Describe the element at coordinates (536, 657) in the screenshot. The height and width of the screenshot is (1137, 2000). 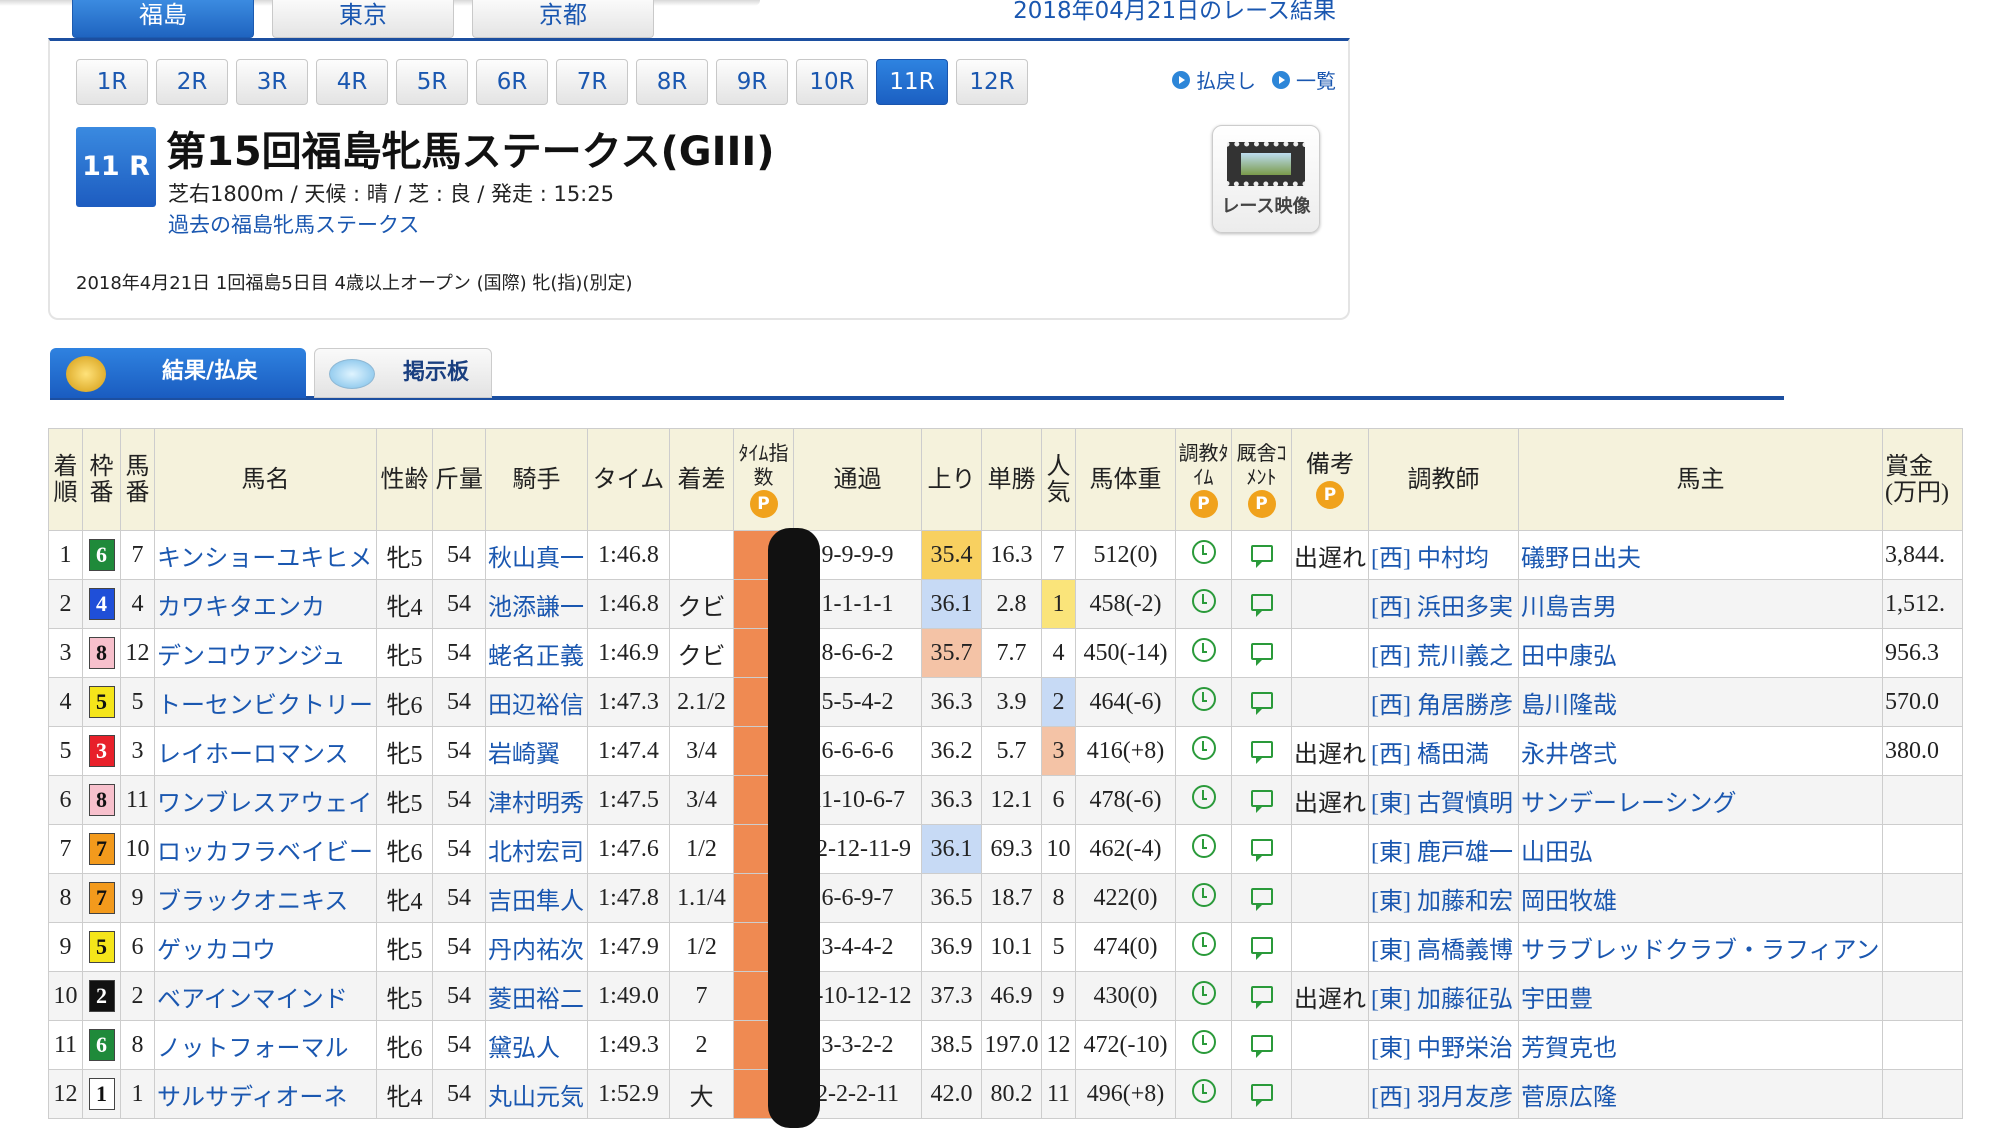
I see `jockey-link: 蛯名正義` at that location.